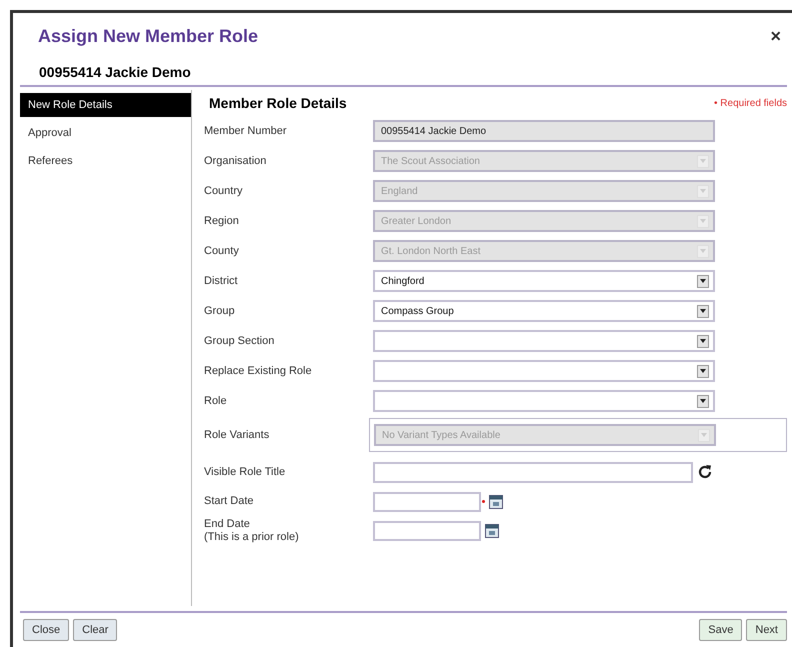 Image resolution: width=792 pixels, height=647 pixels. Describe the element at coordinates (115, 72) in the screenshot. I see `member-name-heading: 00955414 Jackie Demo` at that location.